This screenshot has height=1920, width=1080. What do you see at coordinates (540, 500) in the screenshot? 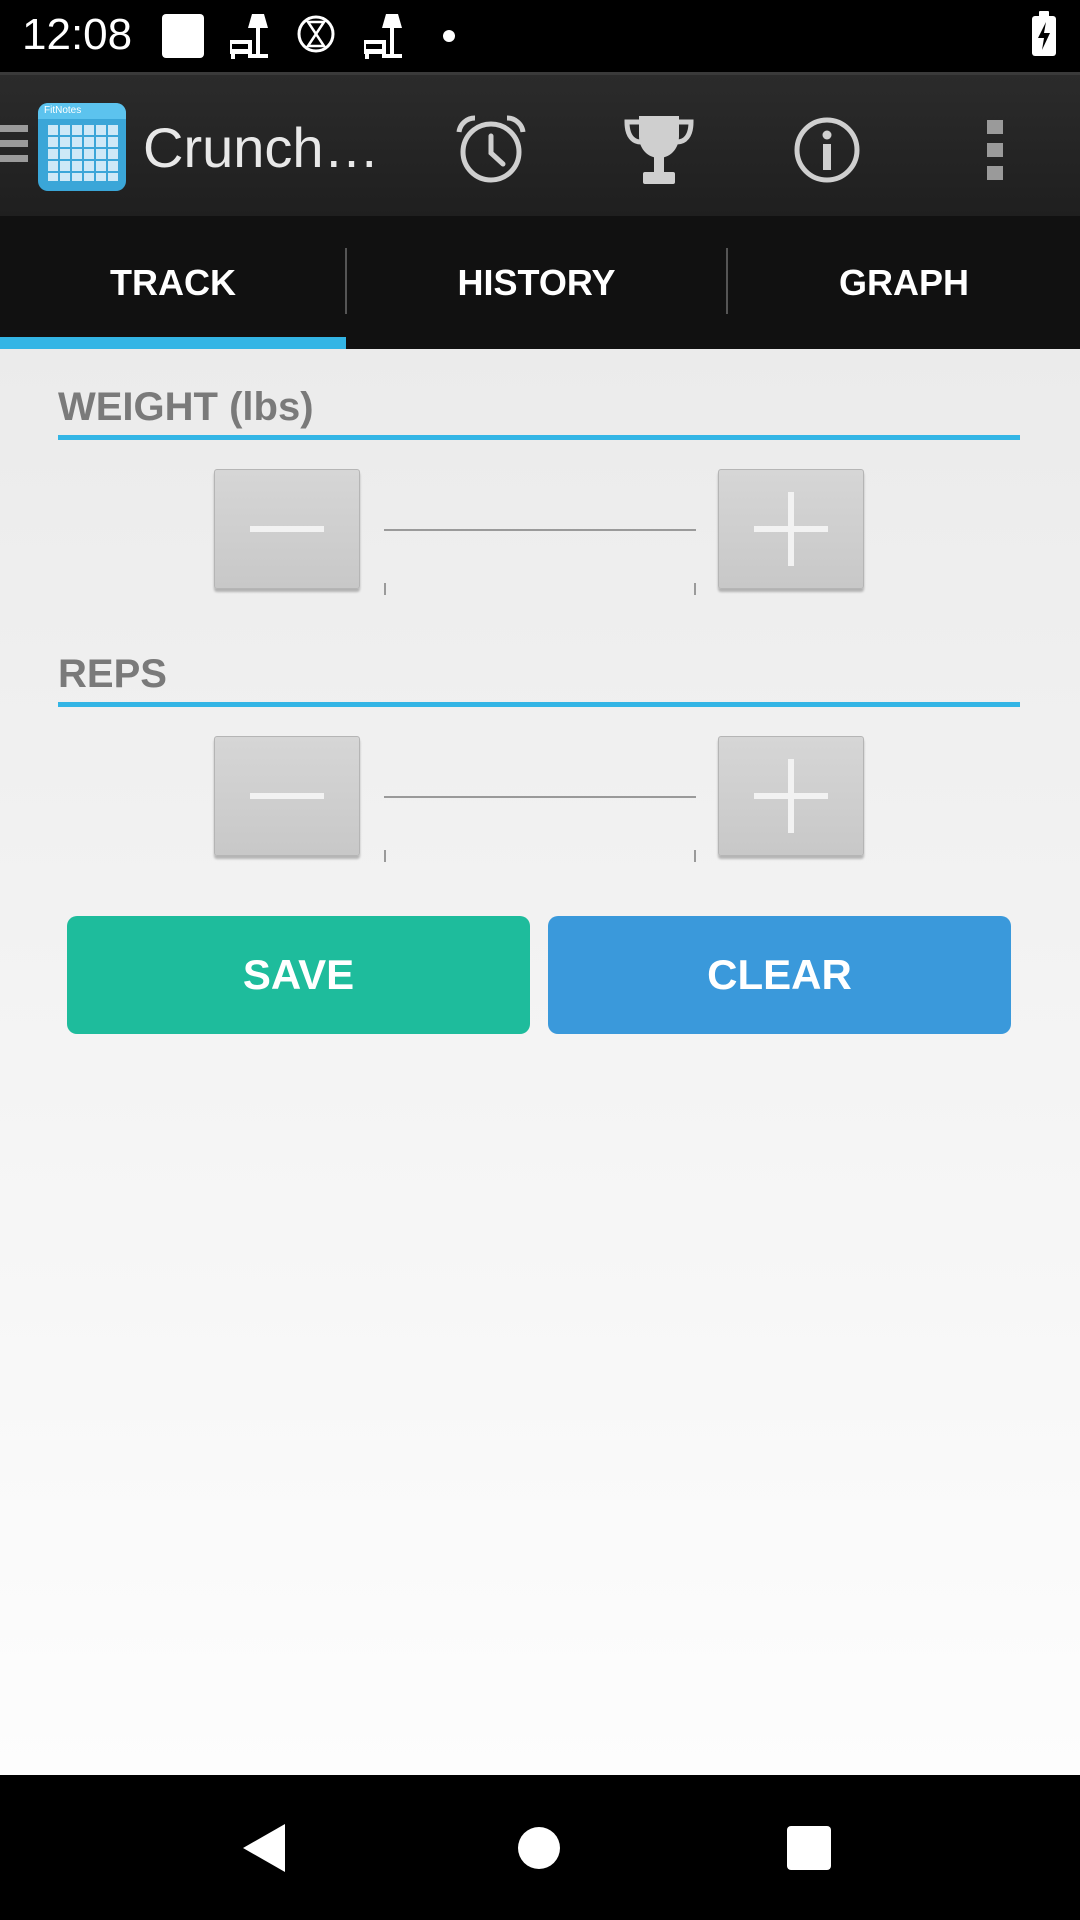
I see `weight-input` at bounding box center [540, 500].